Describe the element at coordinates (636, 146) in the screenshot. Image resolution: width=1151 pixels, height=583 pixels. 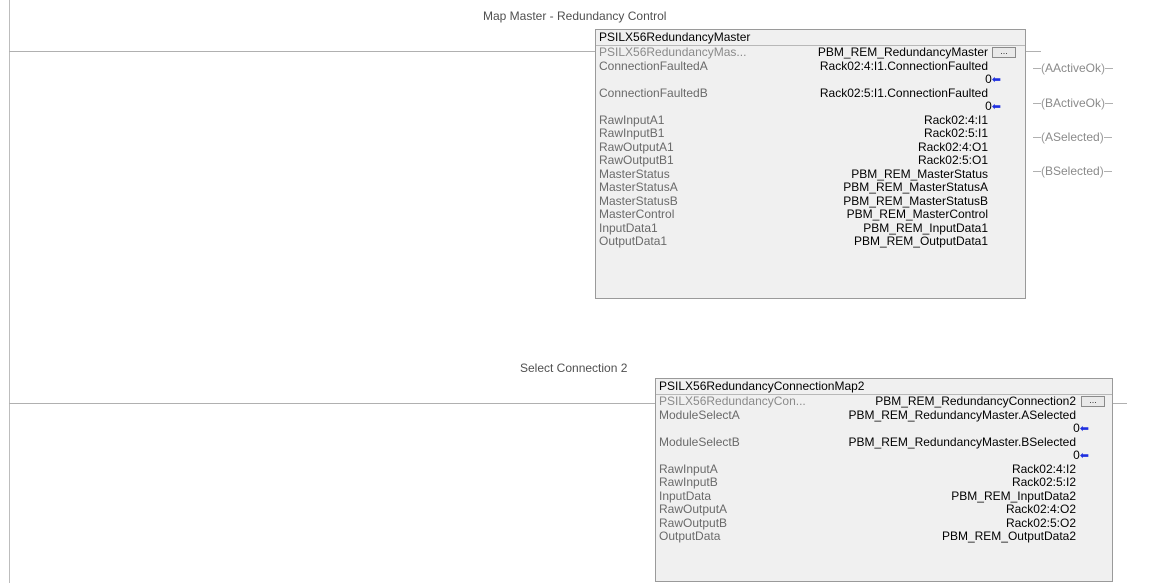
I see `param-name: RawOutputA1` at that location.